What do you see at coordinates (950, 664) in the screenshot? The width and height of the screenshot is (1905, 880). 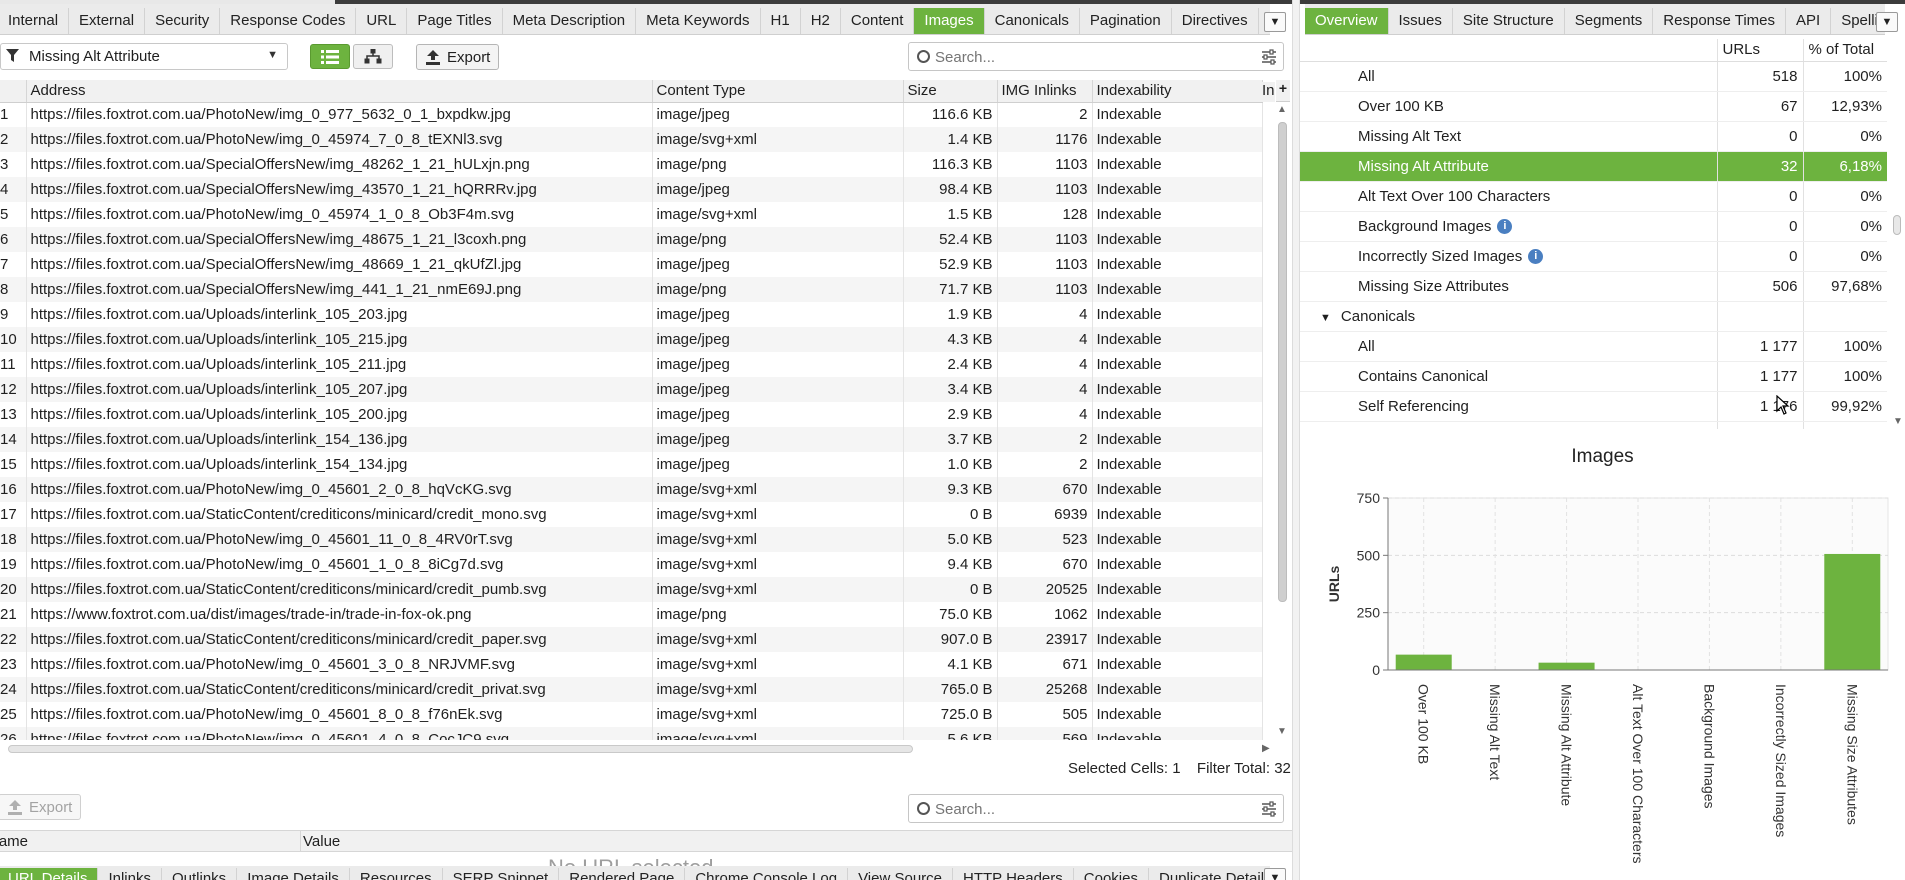 I see `size-cell: 4.1 KB` at bounding box center [950, 664].